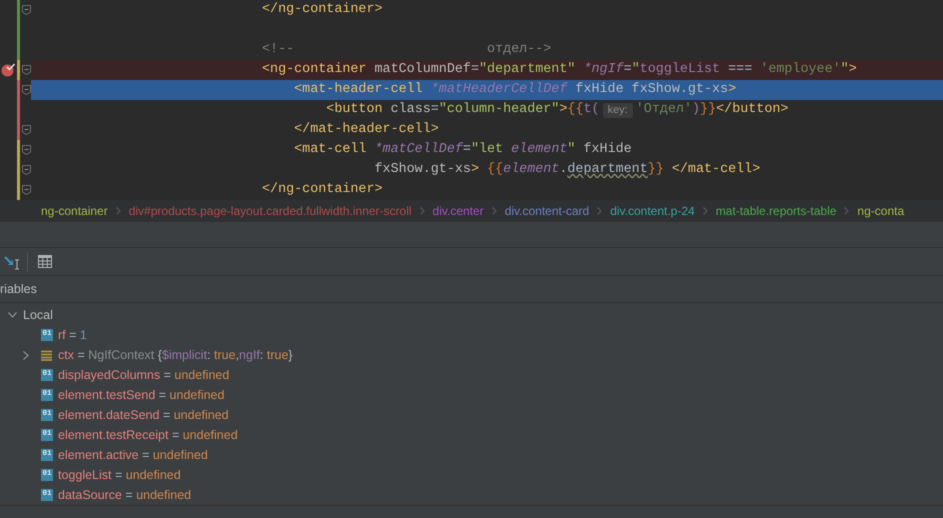 The height and width of the screenshot is (518, 943). Describe the element at coordinates (38, 315) in the screenshot. I see `scope-label: Local` at that location.